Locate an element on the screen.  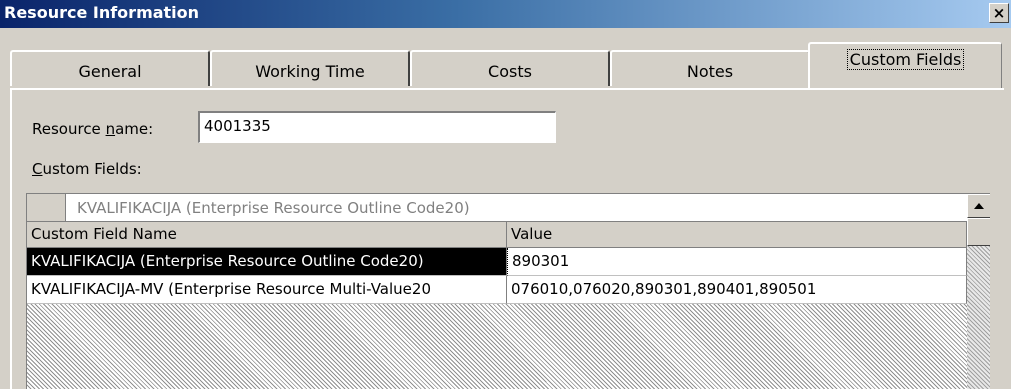
tab-notes: Notes is located at coordinates (710, 68).